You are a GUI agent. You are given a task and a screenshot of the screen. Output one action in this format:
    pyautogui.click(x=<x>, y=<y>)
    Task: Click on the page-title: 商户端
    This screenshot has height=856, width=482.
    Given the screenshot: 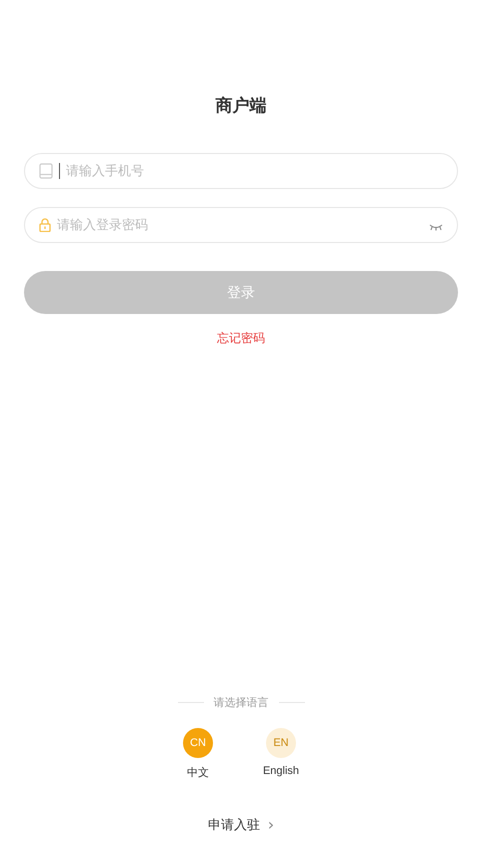 What is the action you would take?
    pyautogui.click(x=241, y=105)
    